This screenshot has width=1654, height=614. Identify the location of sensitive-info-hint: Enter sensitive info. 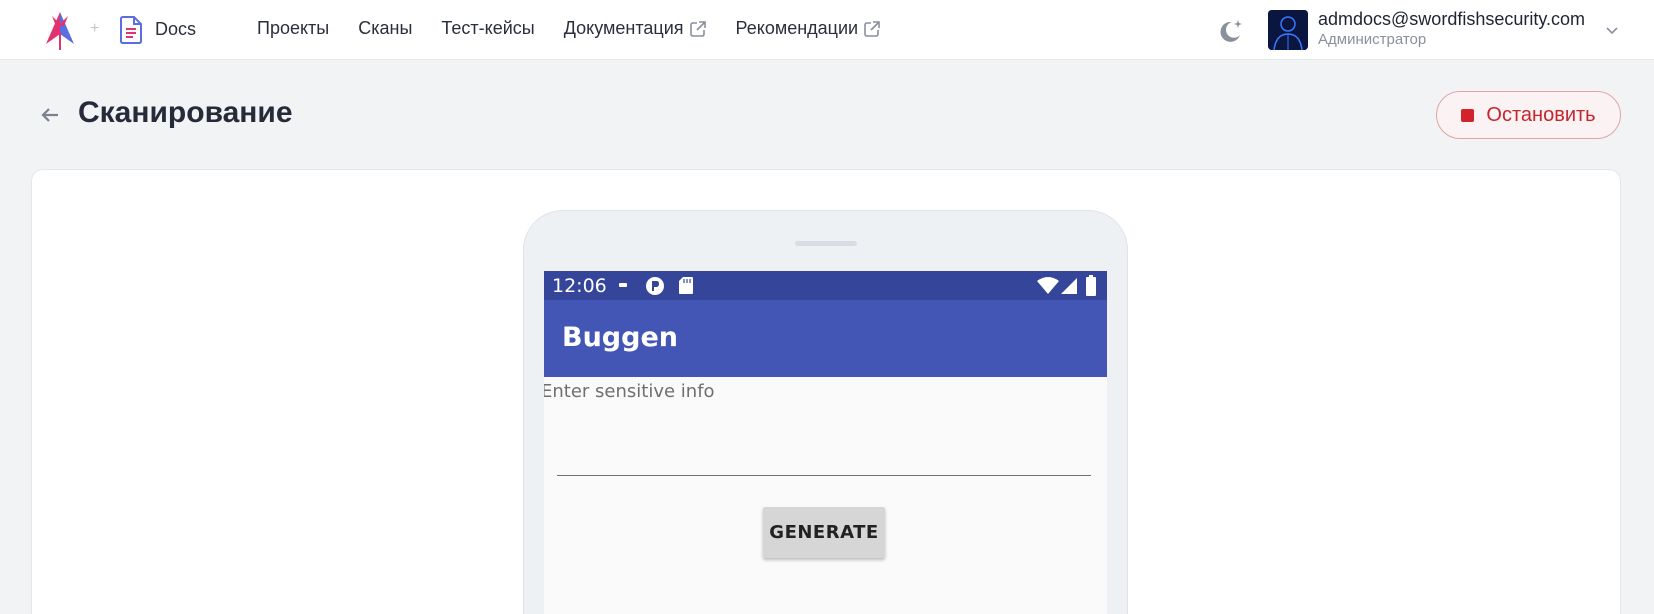
(629, 391).